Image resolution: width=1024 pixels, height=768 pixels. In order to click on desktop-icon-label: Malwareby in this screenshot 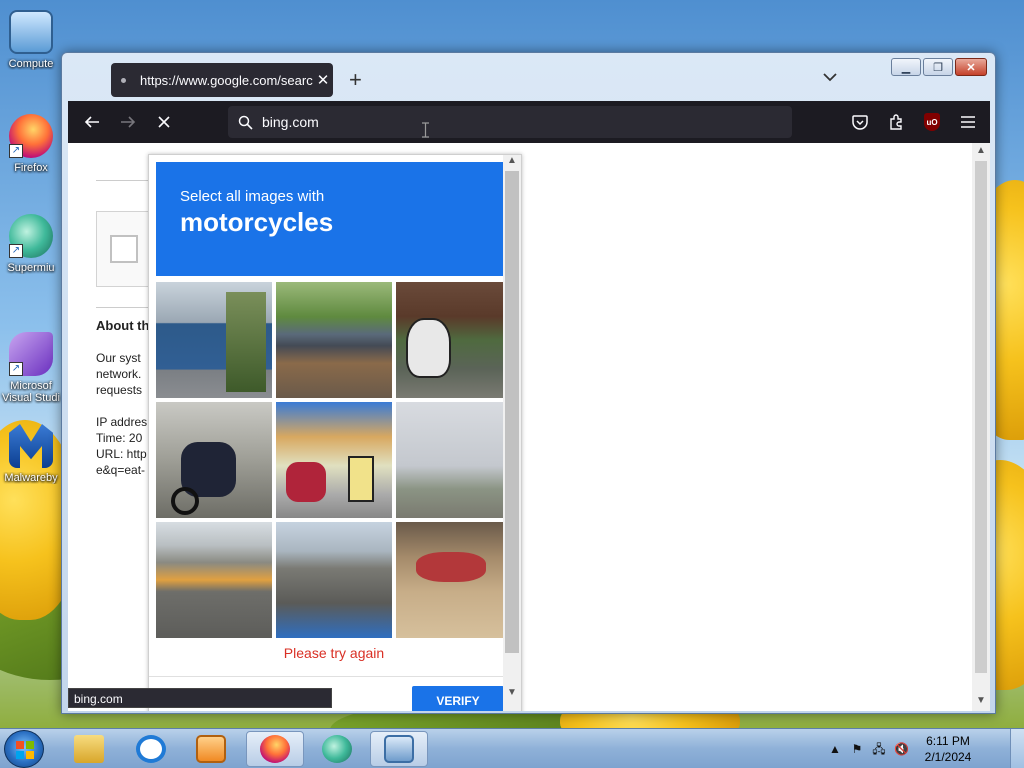, I will do `click(31, 478)`.